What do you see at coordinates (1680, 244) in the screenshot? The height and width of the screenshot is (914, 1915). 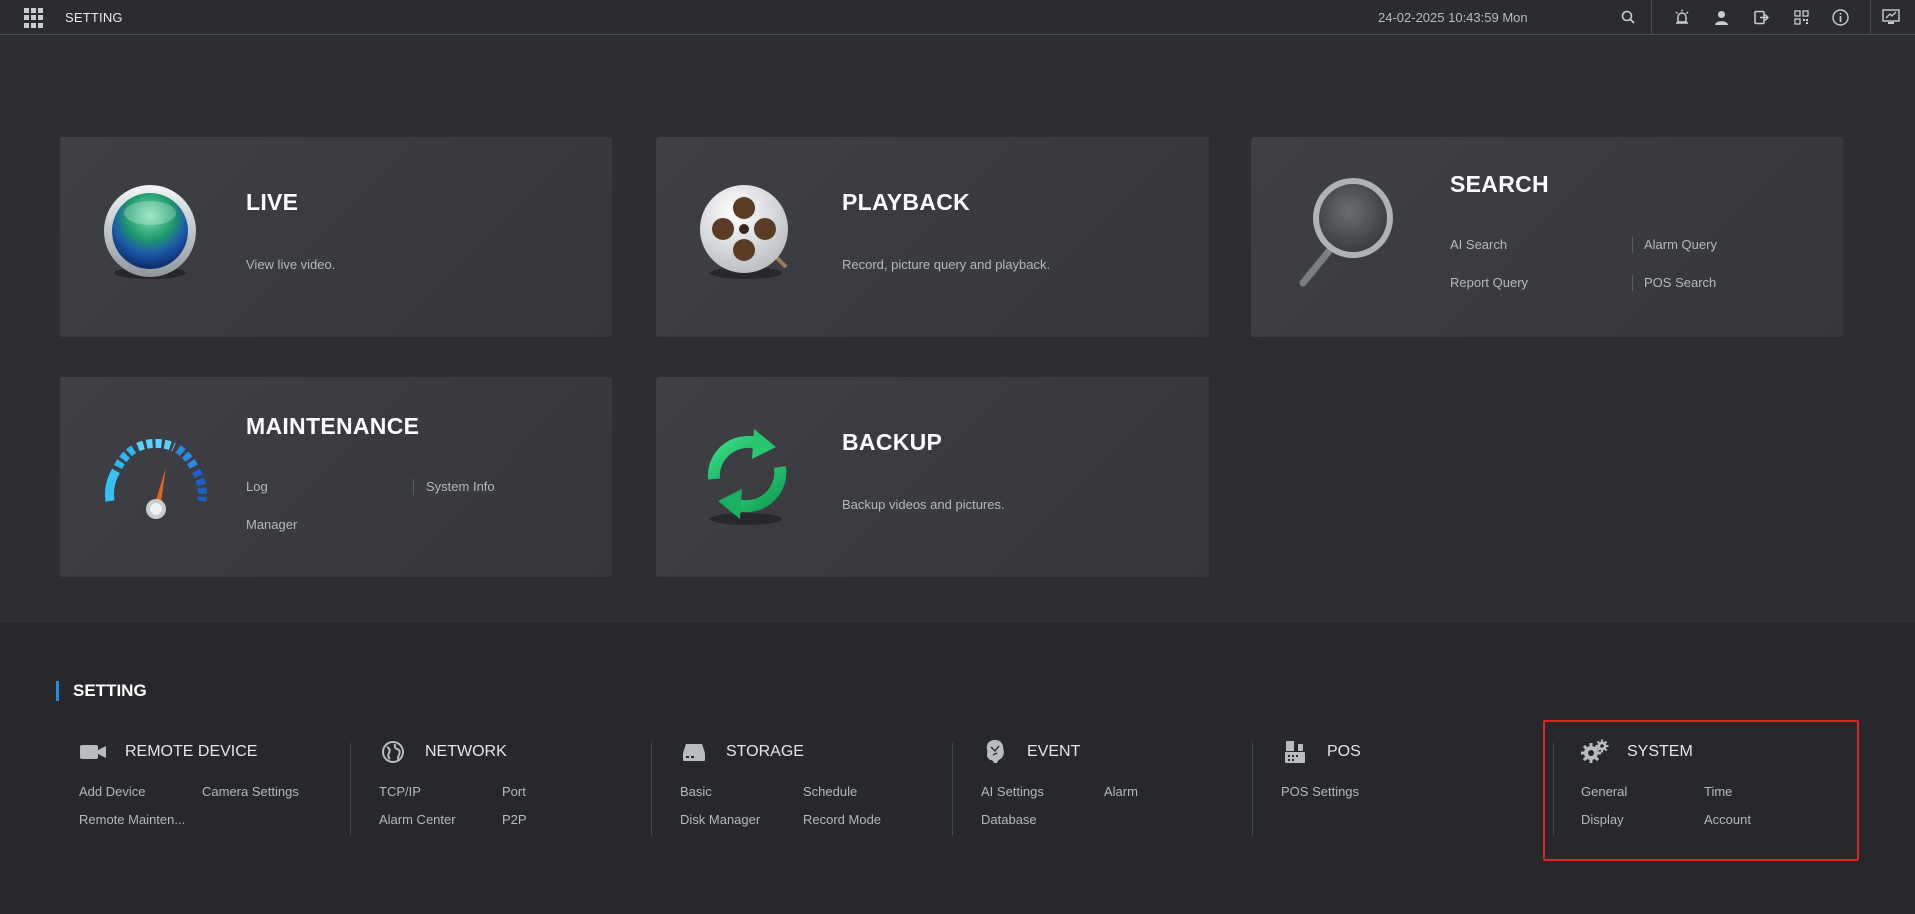 I see `alarm-query-link: Alarm Query` at bounding box center [1680, 244].